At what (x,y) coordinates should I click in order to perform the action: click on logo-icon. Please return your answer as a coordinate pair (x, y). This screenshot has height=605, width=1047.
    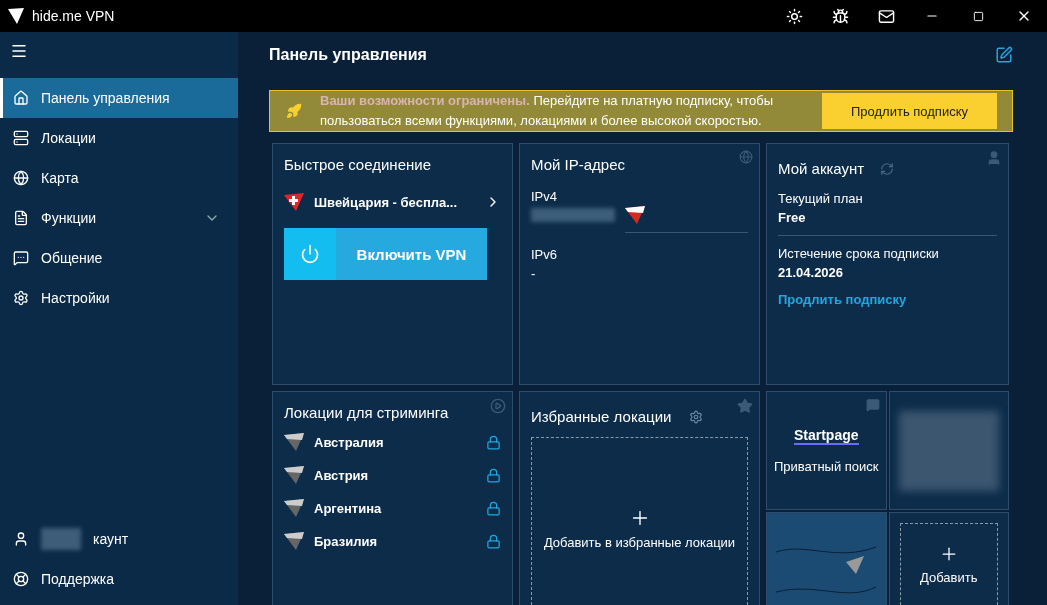
    Looking at the image, I should click on (16, 16).